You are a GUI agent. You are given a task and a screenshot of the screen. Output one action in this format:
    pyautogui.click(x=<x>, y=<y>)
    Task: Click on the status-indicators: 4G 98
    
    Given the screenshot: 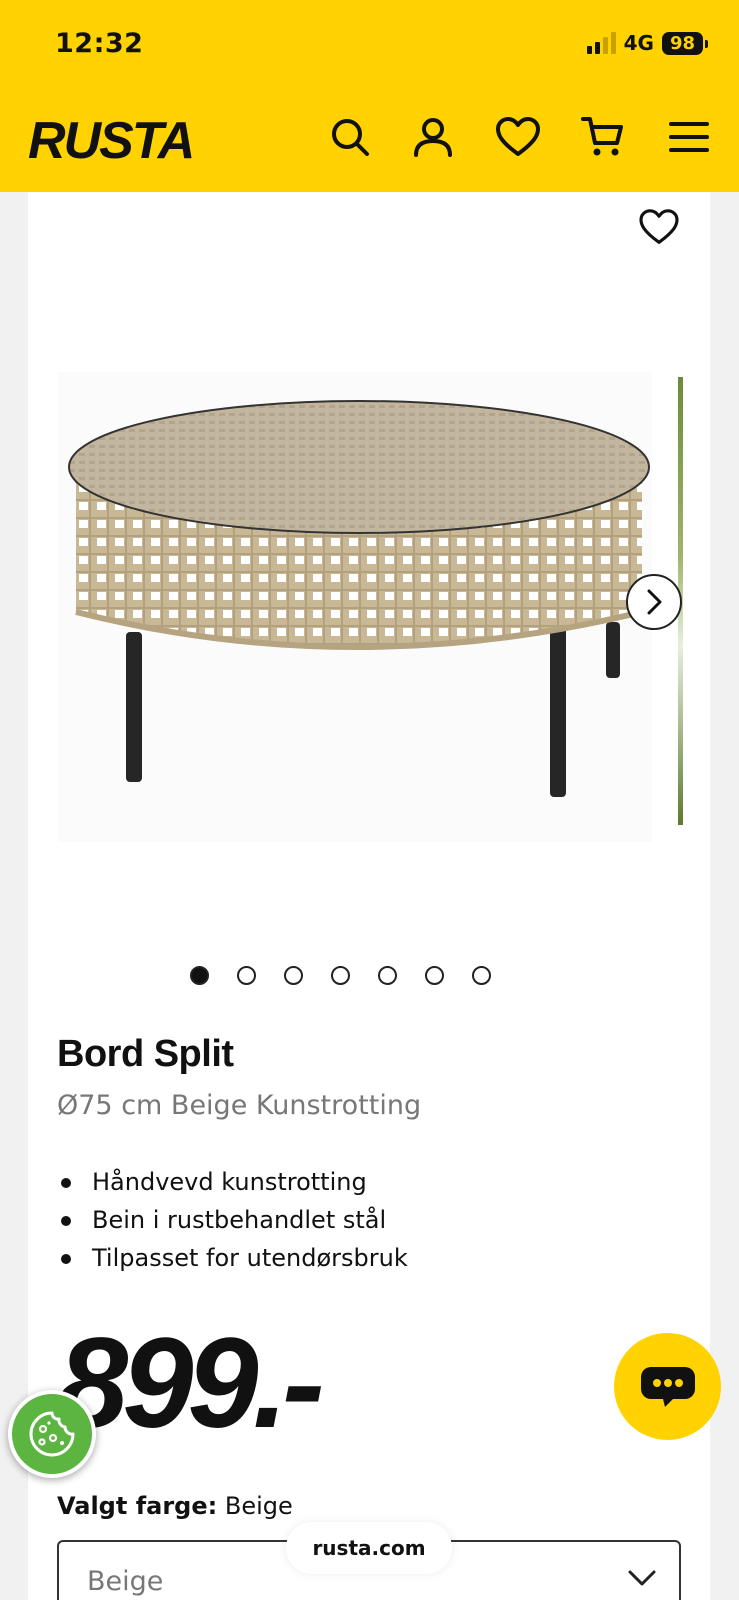 What is the action you would take?
    pyautogui.click(x=647, y=43)
    